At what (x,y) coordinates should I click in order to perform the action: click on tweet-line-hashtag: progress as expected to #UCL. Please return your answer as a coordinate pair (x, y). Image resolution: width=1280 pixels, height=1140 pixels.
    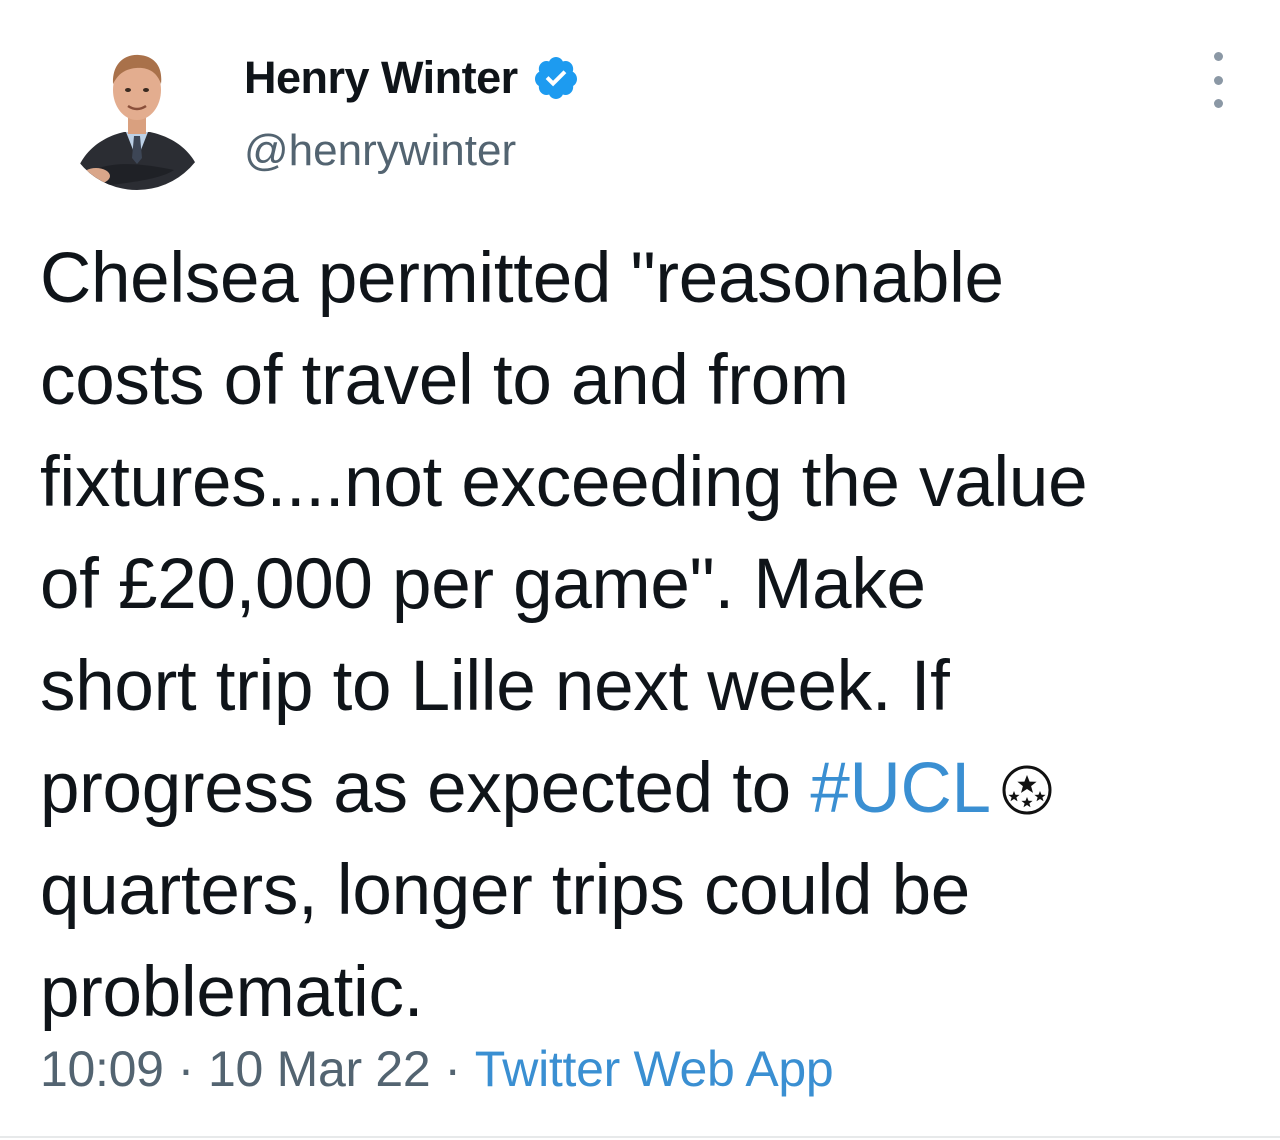
    Looking at the image, I should click on (645, 789).